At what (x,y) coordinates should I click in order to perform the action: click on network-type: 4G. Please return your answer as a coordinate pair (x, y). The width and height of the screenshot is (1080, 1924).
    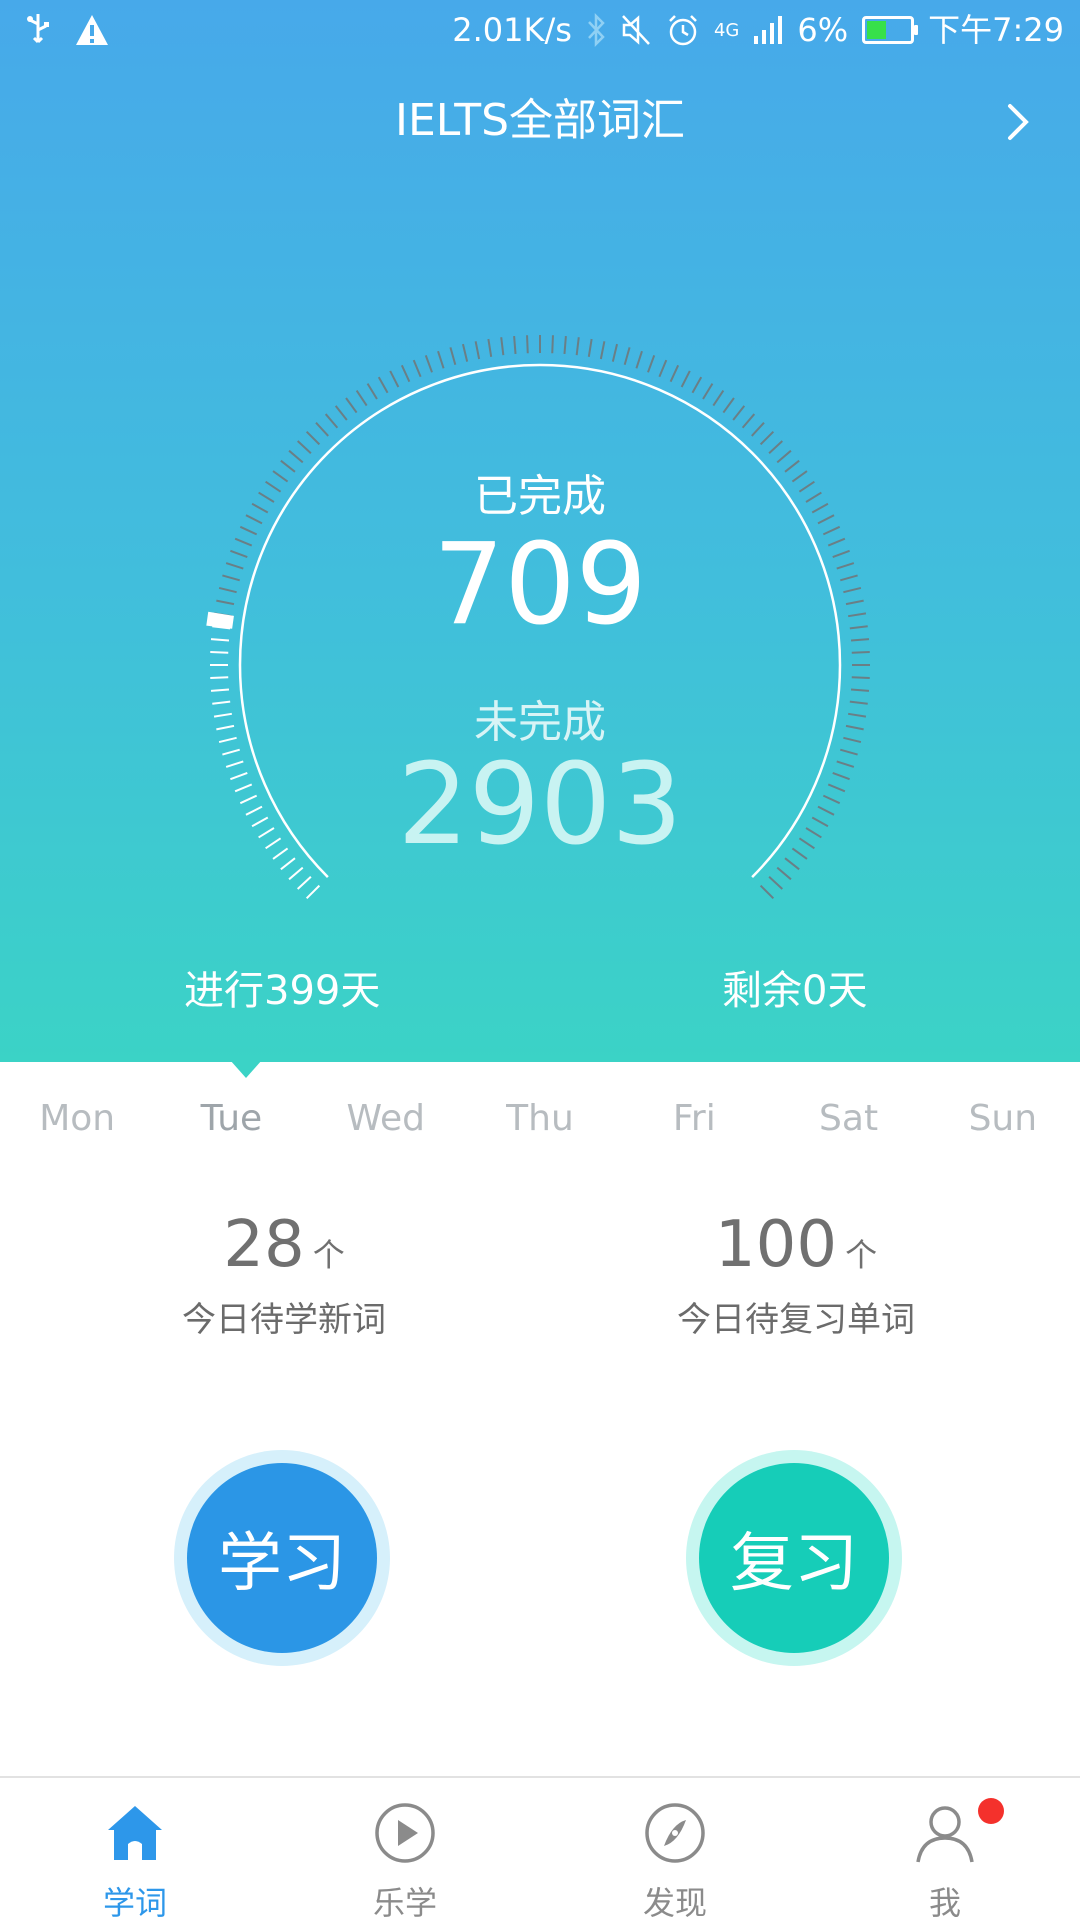
    Looking at the image, I should click on (726, 30).